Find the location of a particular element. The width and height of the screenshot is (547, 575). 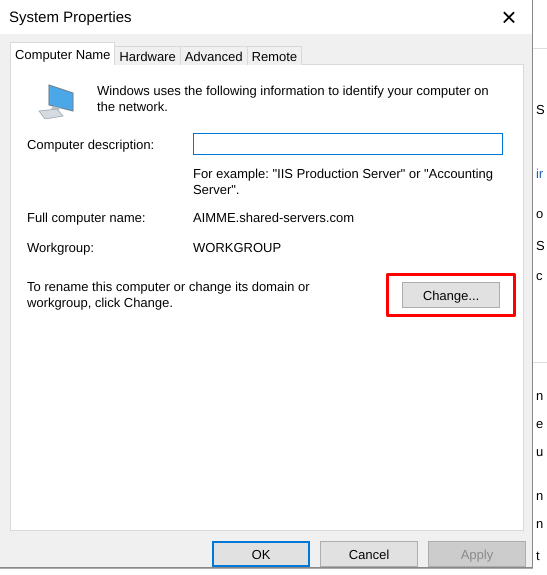

field-label: Computer description: is located at coordinates (91, 144).